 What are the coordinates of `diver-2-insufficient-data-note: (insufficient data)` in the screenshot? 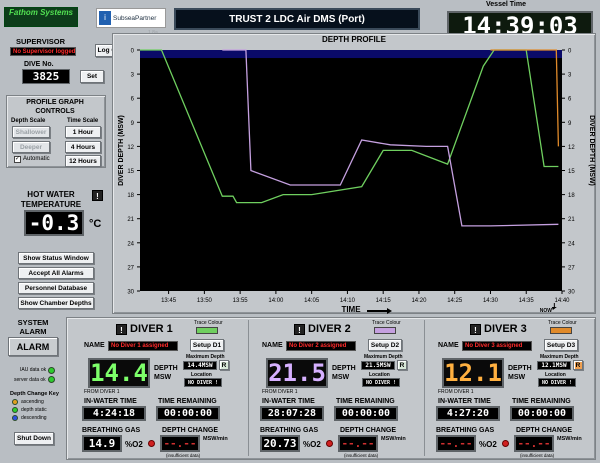 It's located at (361, 455).